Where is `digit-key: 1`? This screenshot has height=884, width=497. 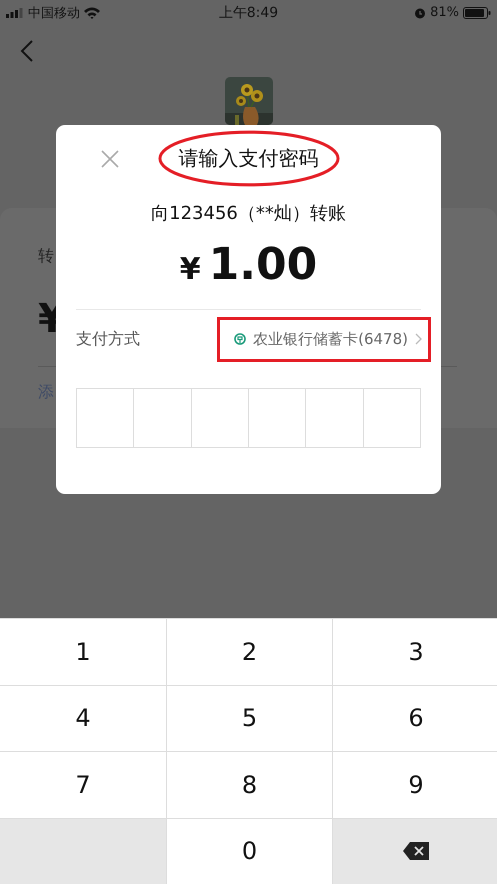
digit-key: 1 is located at coordinates (83, 651).